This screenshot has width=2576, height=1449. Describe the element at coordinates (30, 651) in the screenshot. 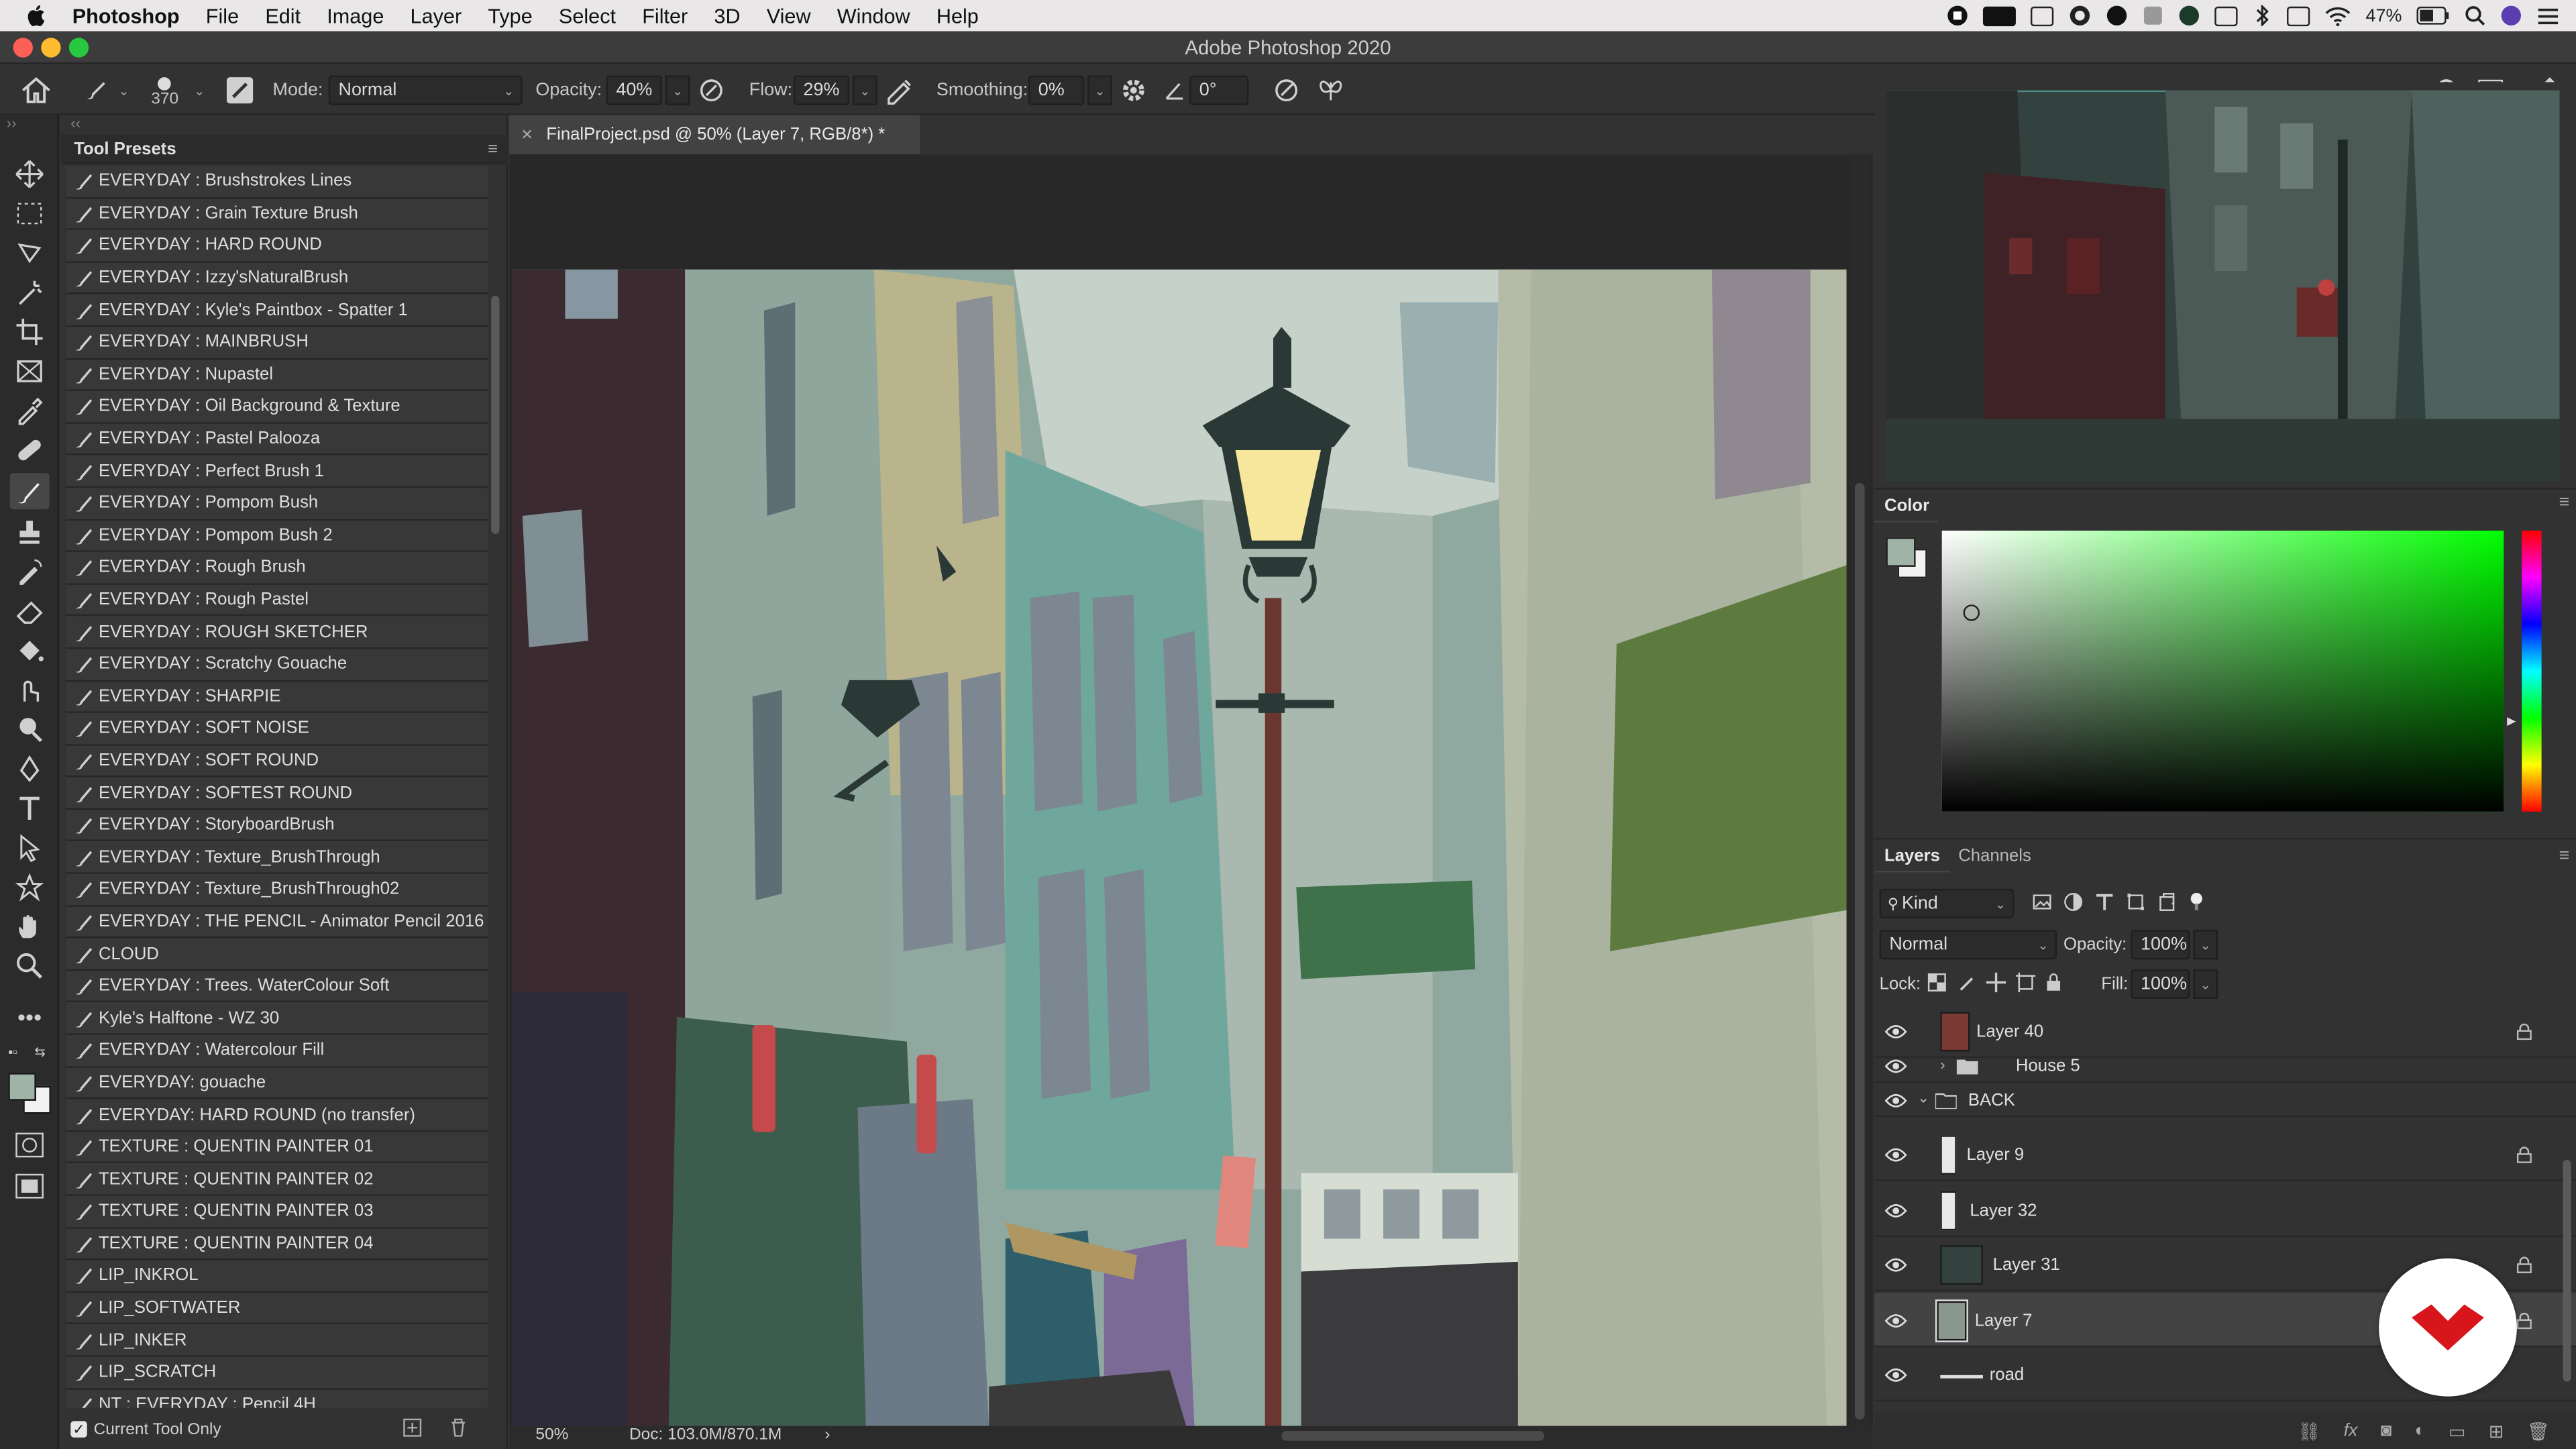

I see `paint-bucket-tool` at that location.